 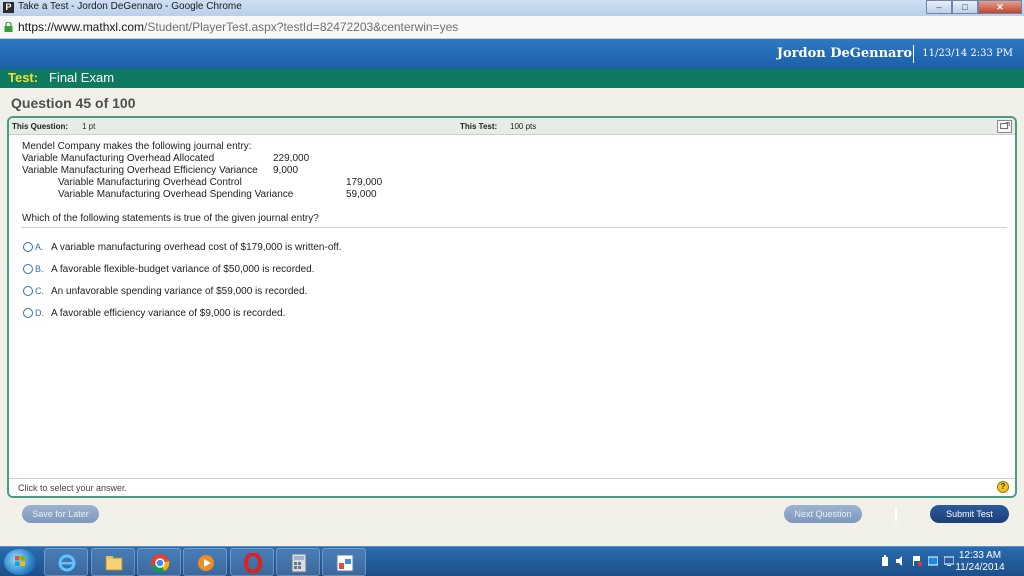 What do you see at coordinates (73, 103) in the screenshot?
I see `question-title: Question 45 of 100` at bounding box center [73, 103].